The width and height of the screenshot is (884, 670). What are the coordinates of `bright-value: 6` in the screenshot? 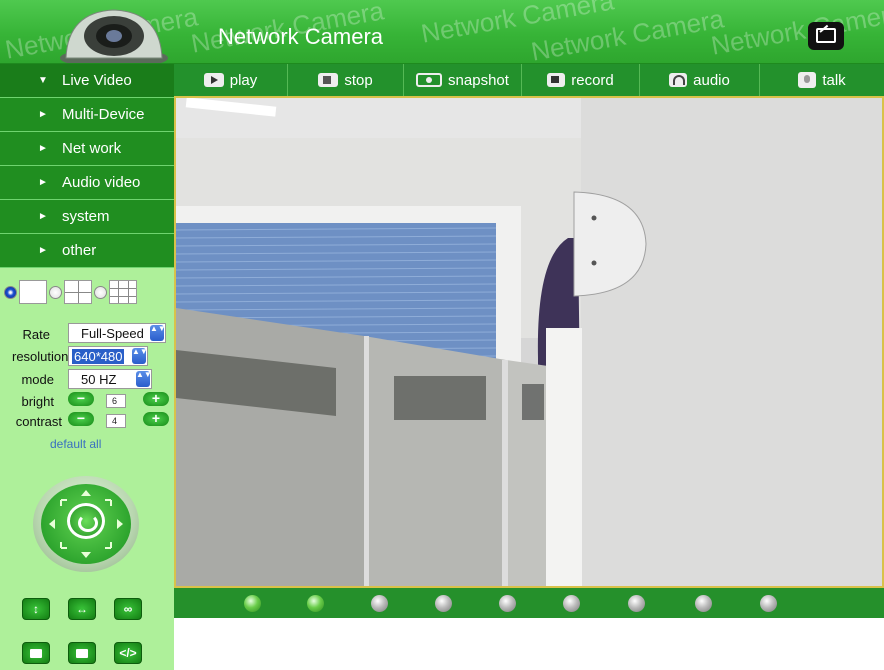 It's located at (116, 401).